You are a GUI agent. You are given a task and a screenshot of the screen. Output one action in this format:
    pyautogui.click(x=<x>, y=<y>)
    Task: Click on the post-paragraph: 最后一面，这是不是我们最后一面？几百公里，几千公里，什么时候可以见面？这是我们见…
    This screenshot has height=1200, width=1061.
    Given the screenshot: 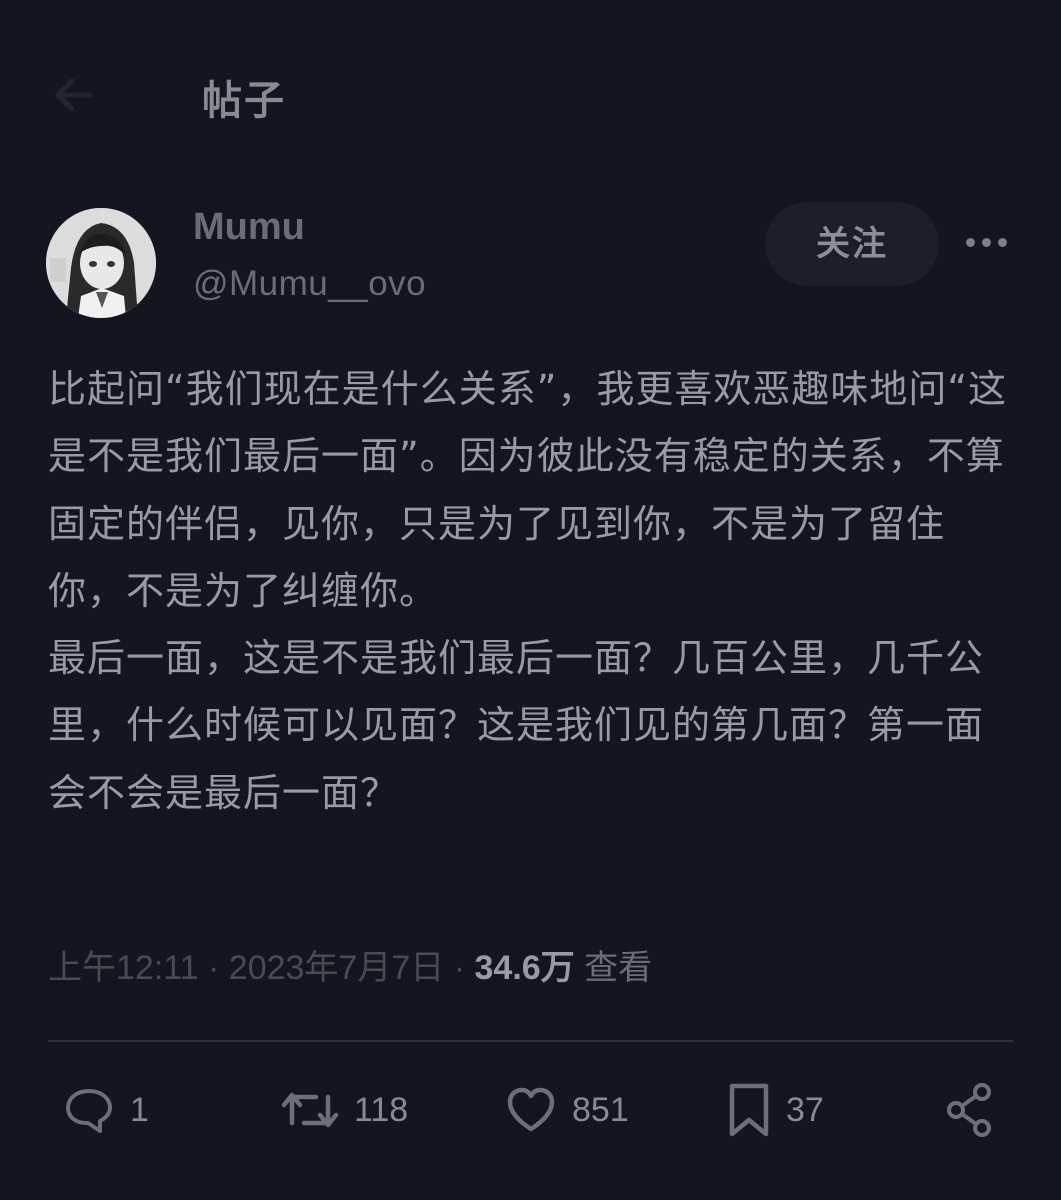 What is the action you would take?
    pyautogui.click(x=516, y=725)
    